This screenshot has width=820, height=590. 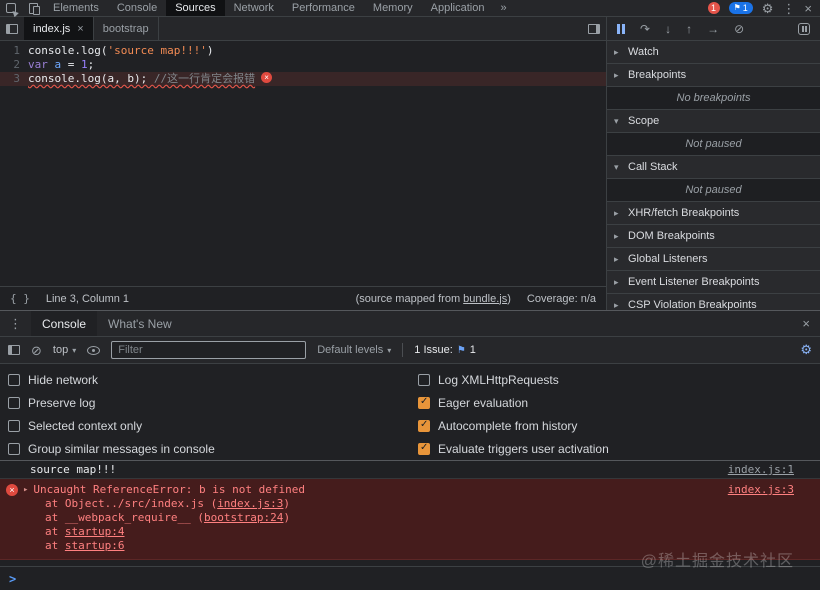 What do you see at coordinates (126, 28) in the screenshot?
I see `file-tab-bootstrap: bootstrap` at bounding box center [126, 28].